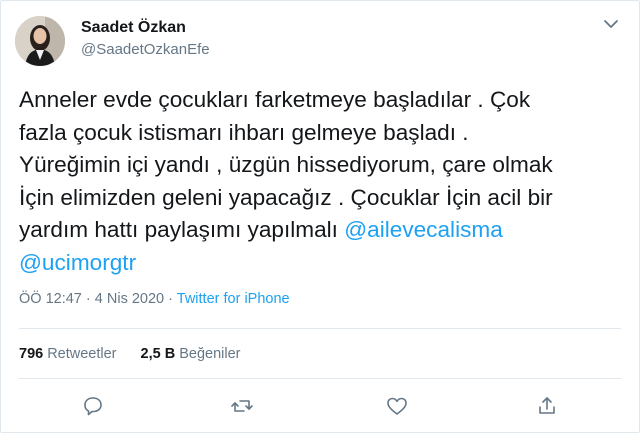 This screenshot has height=433, width=640. What do you see at coordinates (158, 354) in the screenshot?
I see `likes-count: 2,5 B` at bounding box center [158, 354].